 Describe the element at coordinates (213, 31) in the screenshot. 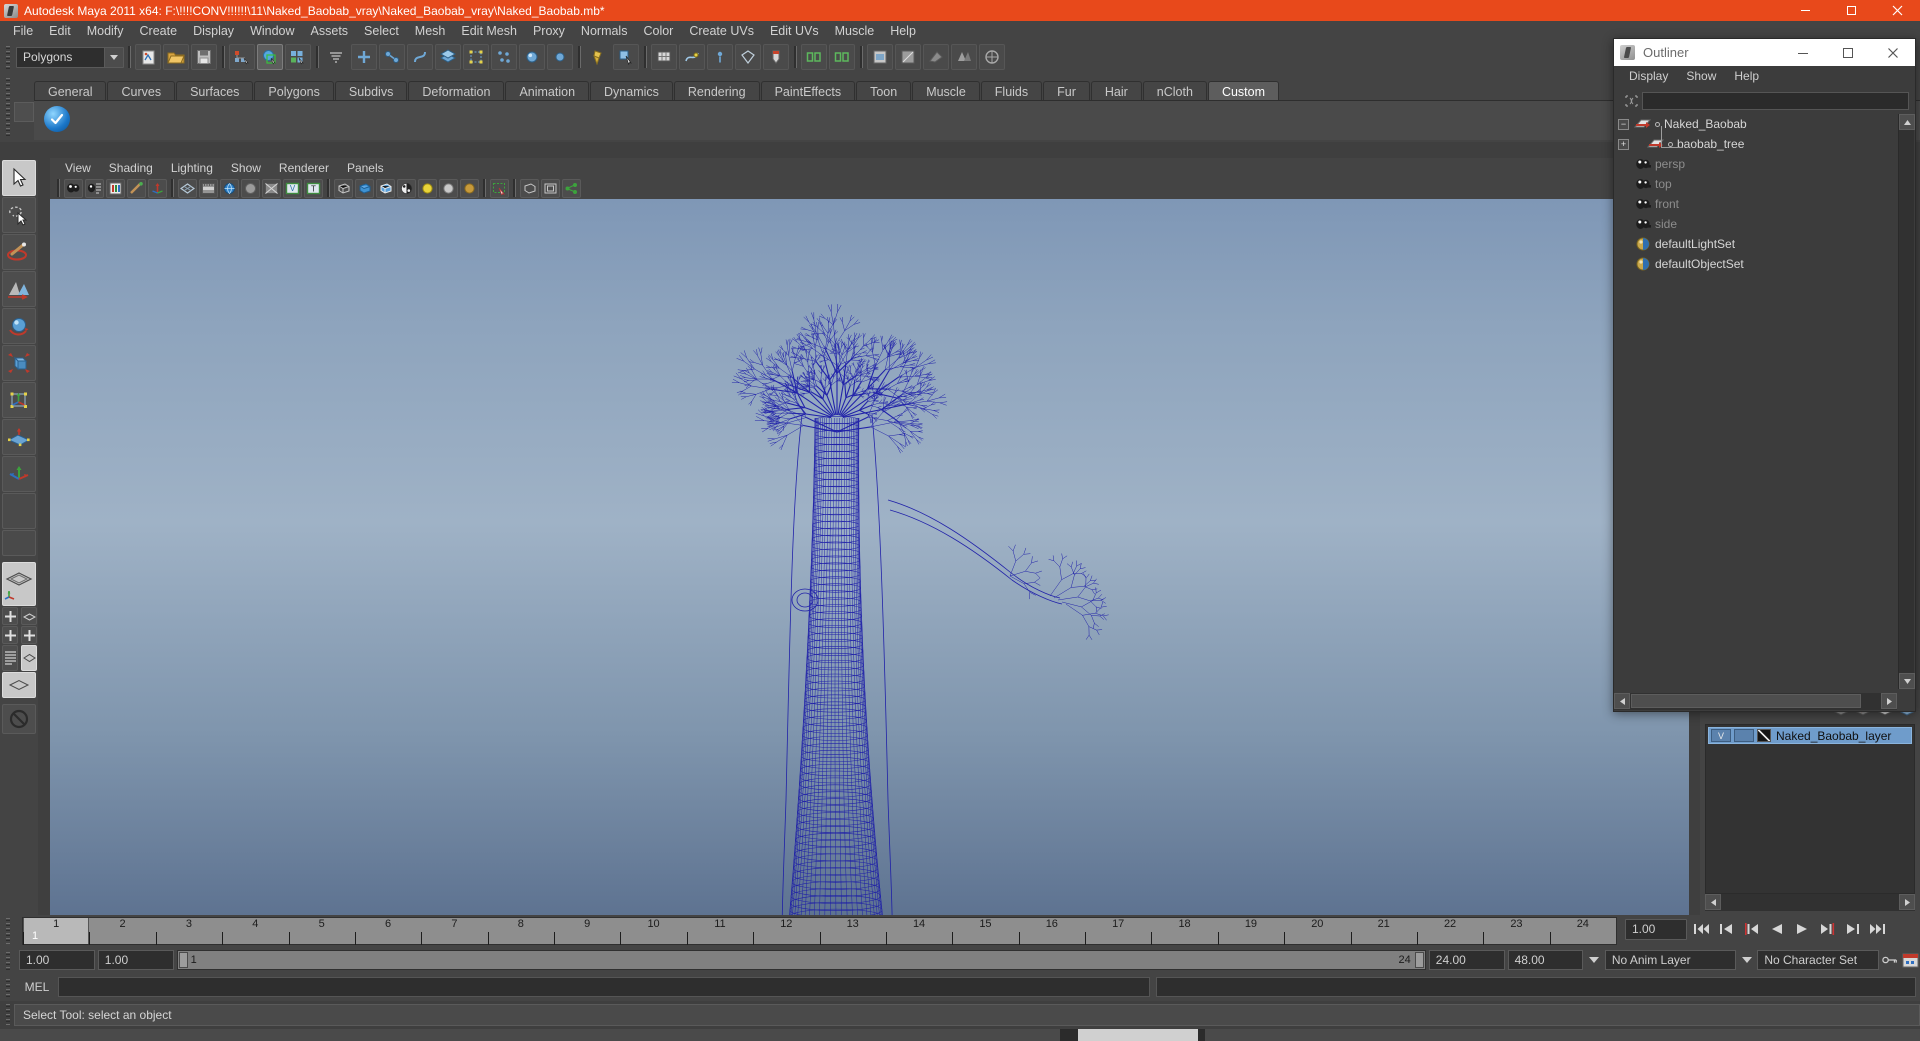

I see `menu-item-display: Display` at that location.